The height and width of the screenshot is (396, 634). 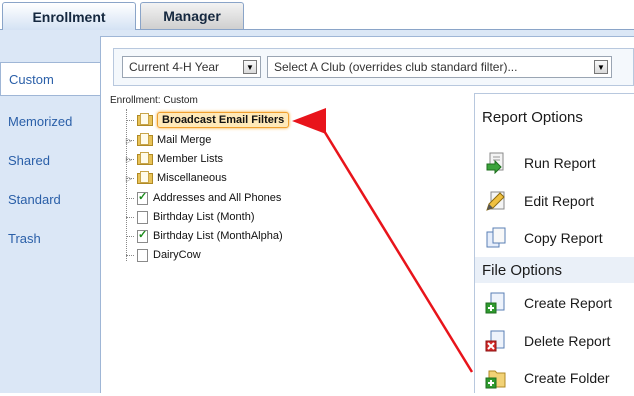 I want to click on report-options-header: Report Options, so click(x=532, y=117).